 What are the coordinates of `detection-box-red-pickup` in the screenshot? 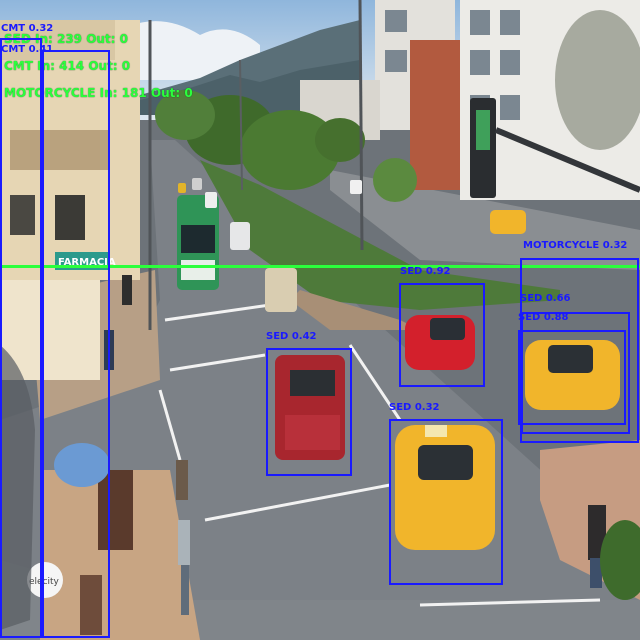 It's located at (309, 412).